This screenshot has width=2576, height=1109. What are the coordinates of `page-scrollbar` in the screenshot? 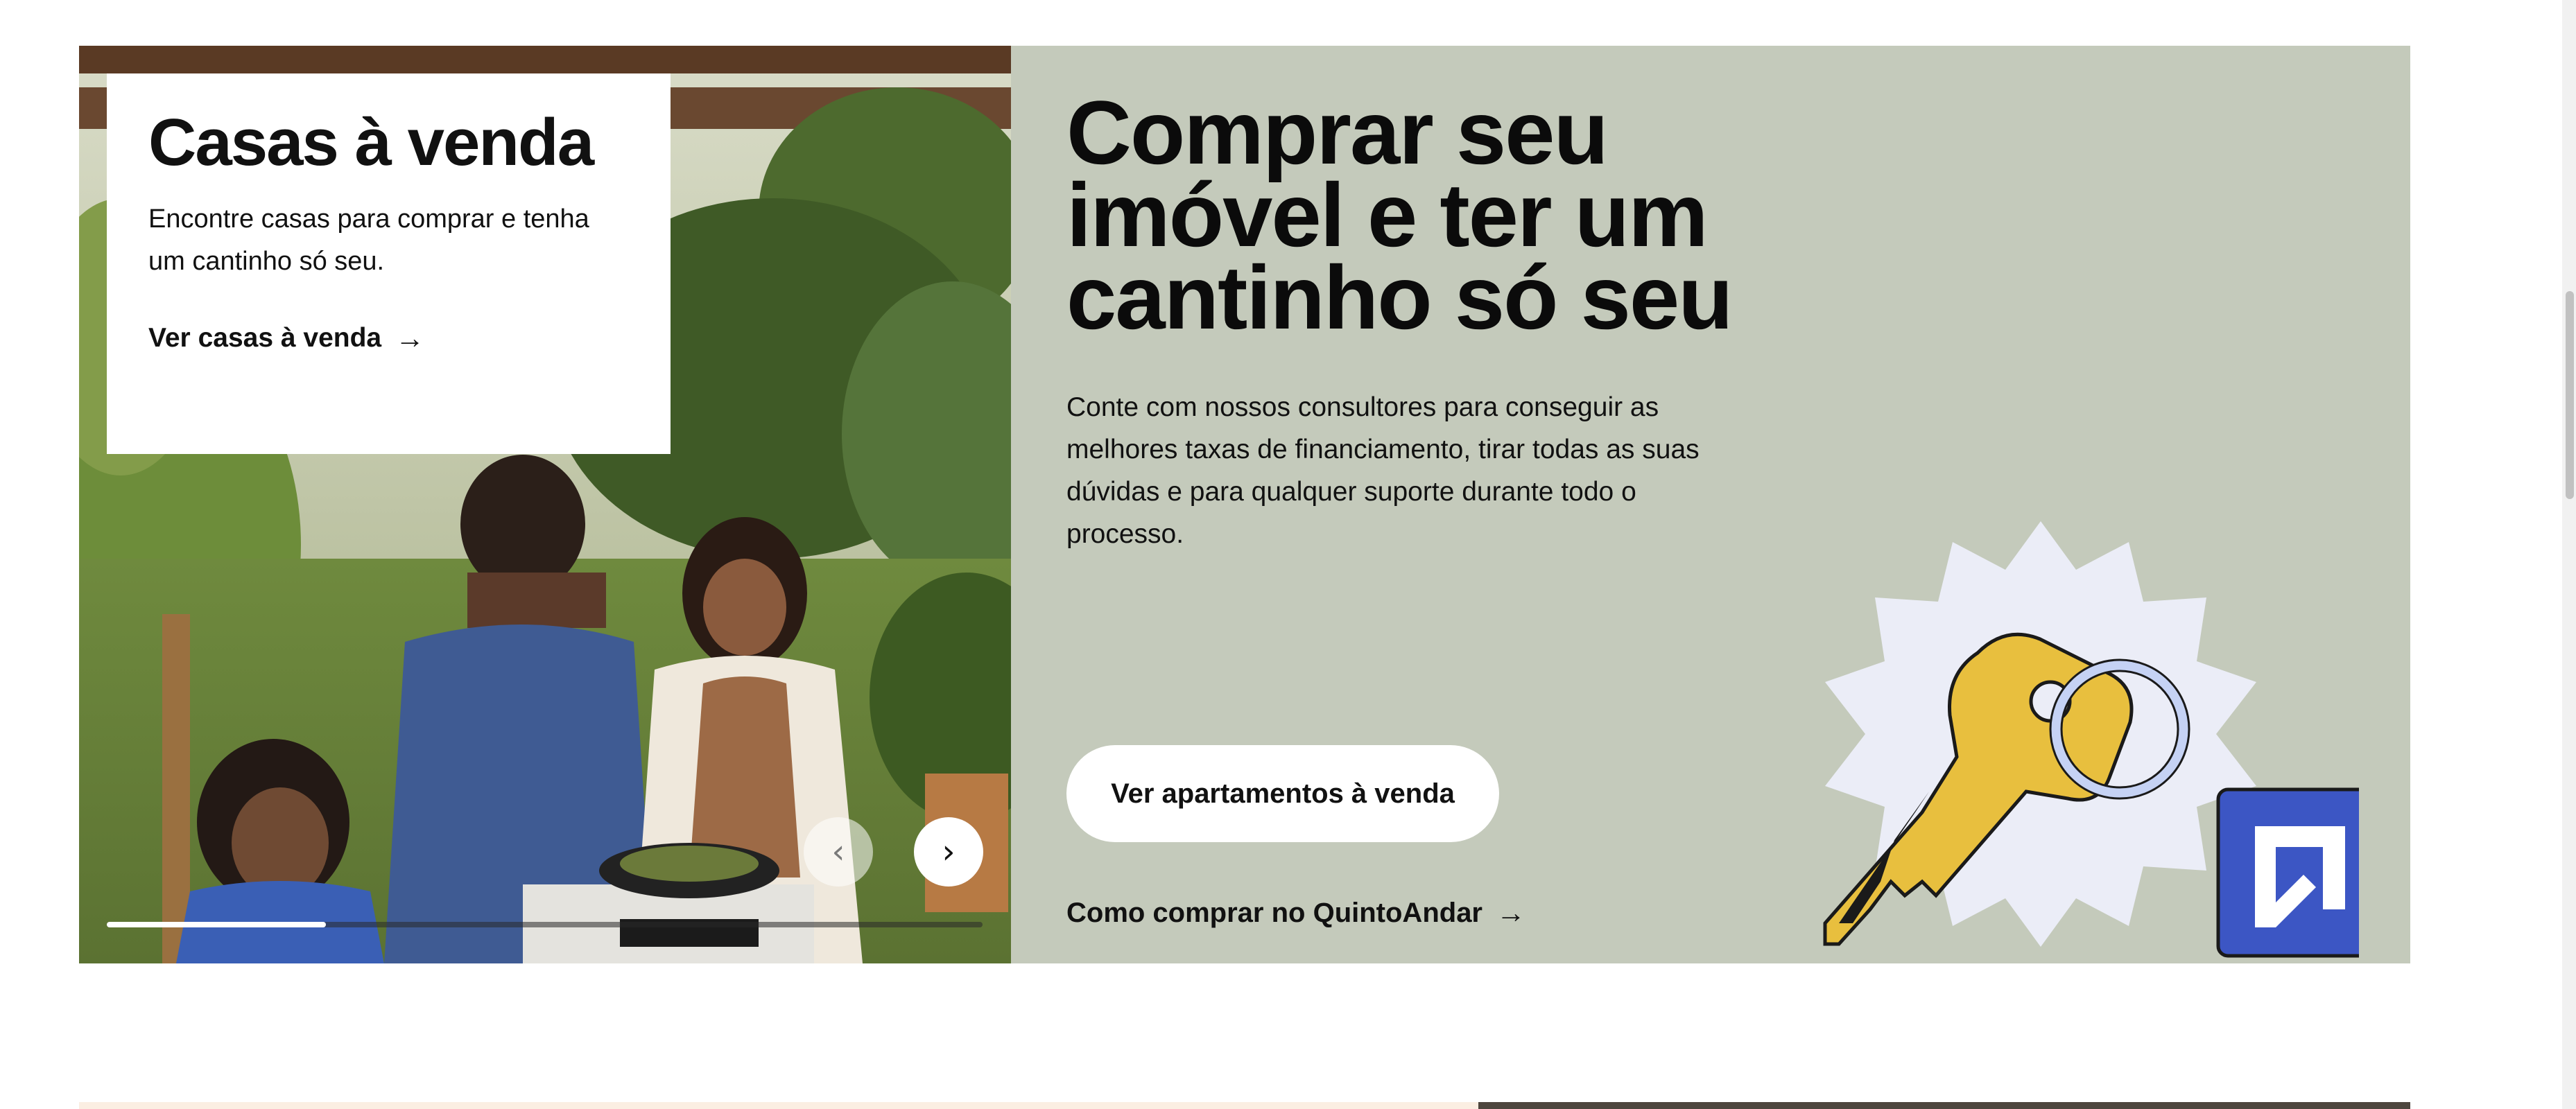 It's located at (2569, 554).